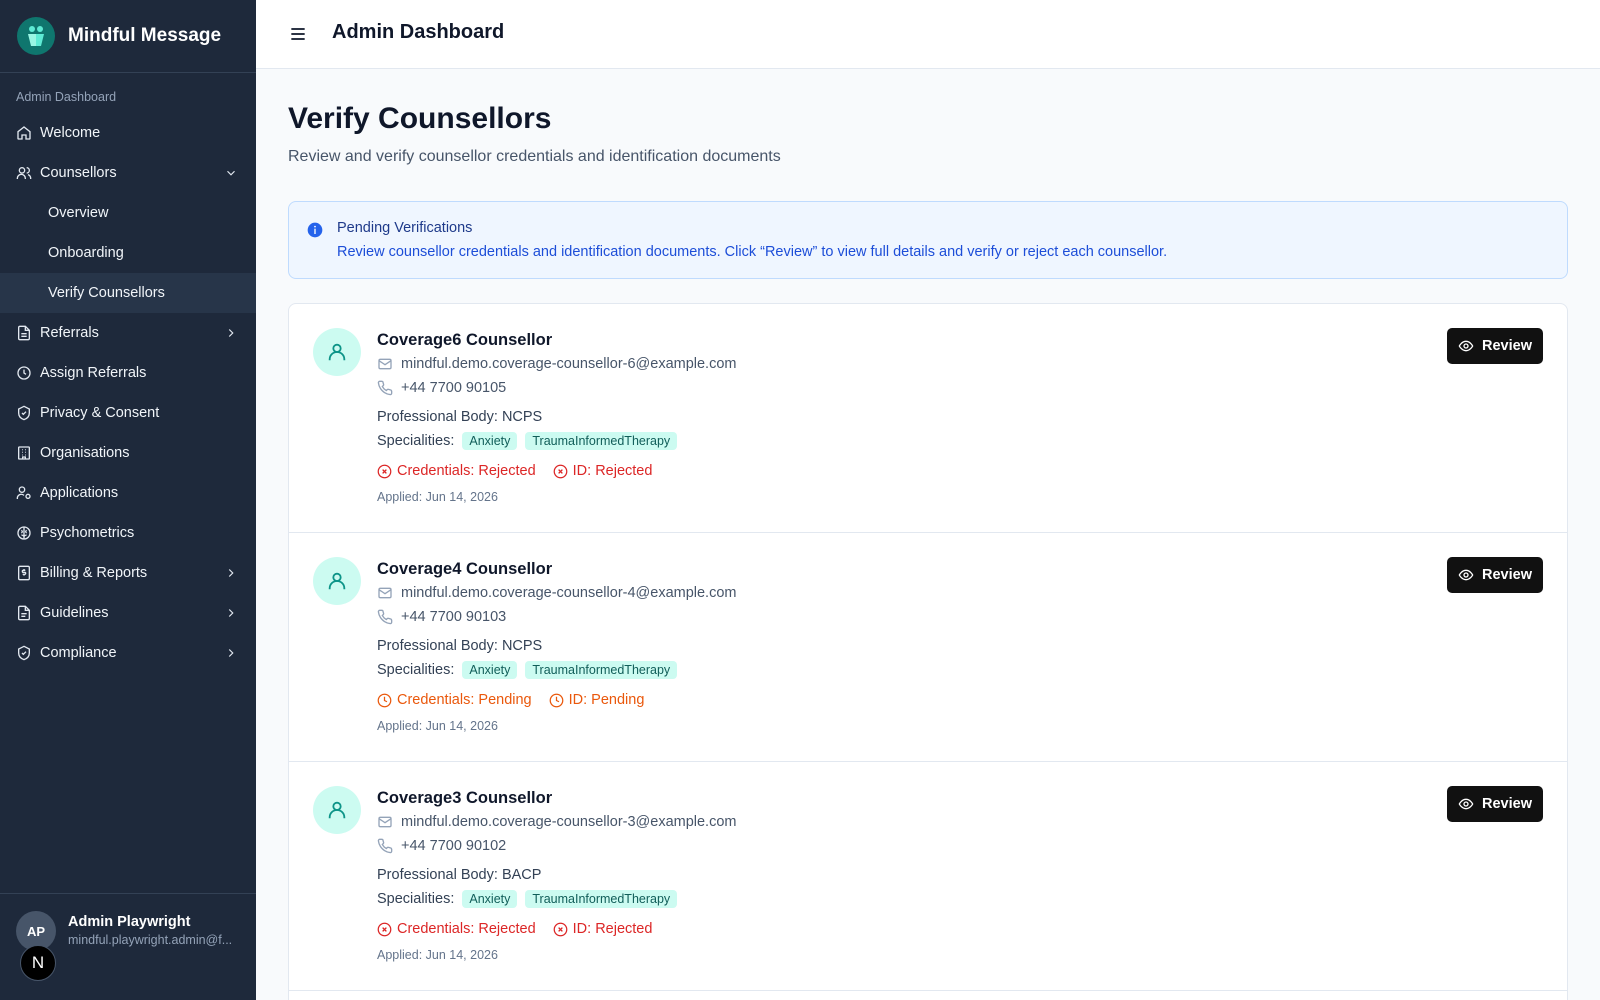  What do you see at coordinates (128, 173) in the screenshot?
I see `sidebar-item-counsellors: Counsellors` at bounding box center [128, 173].